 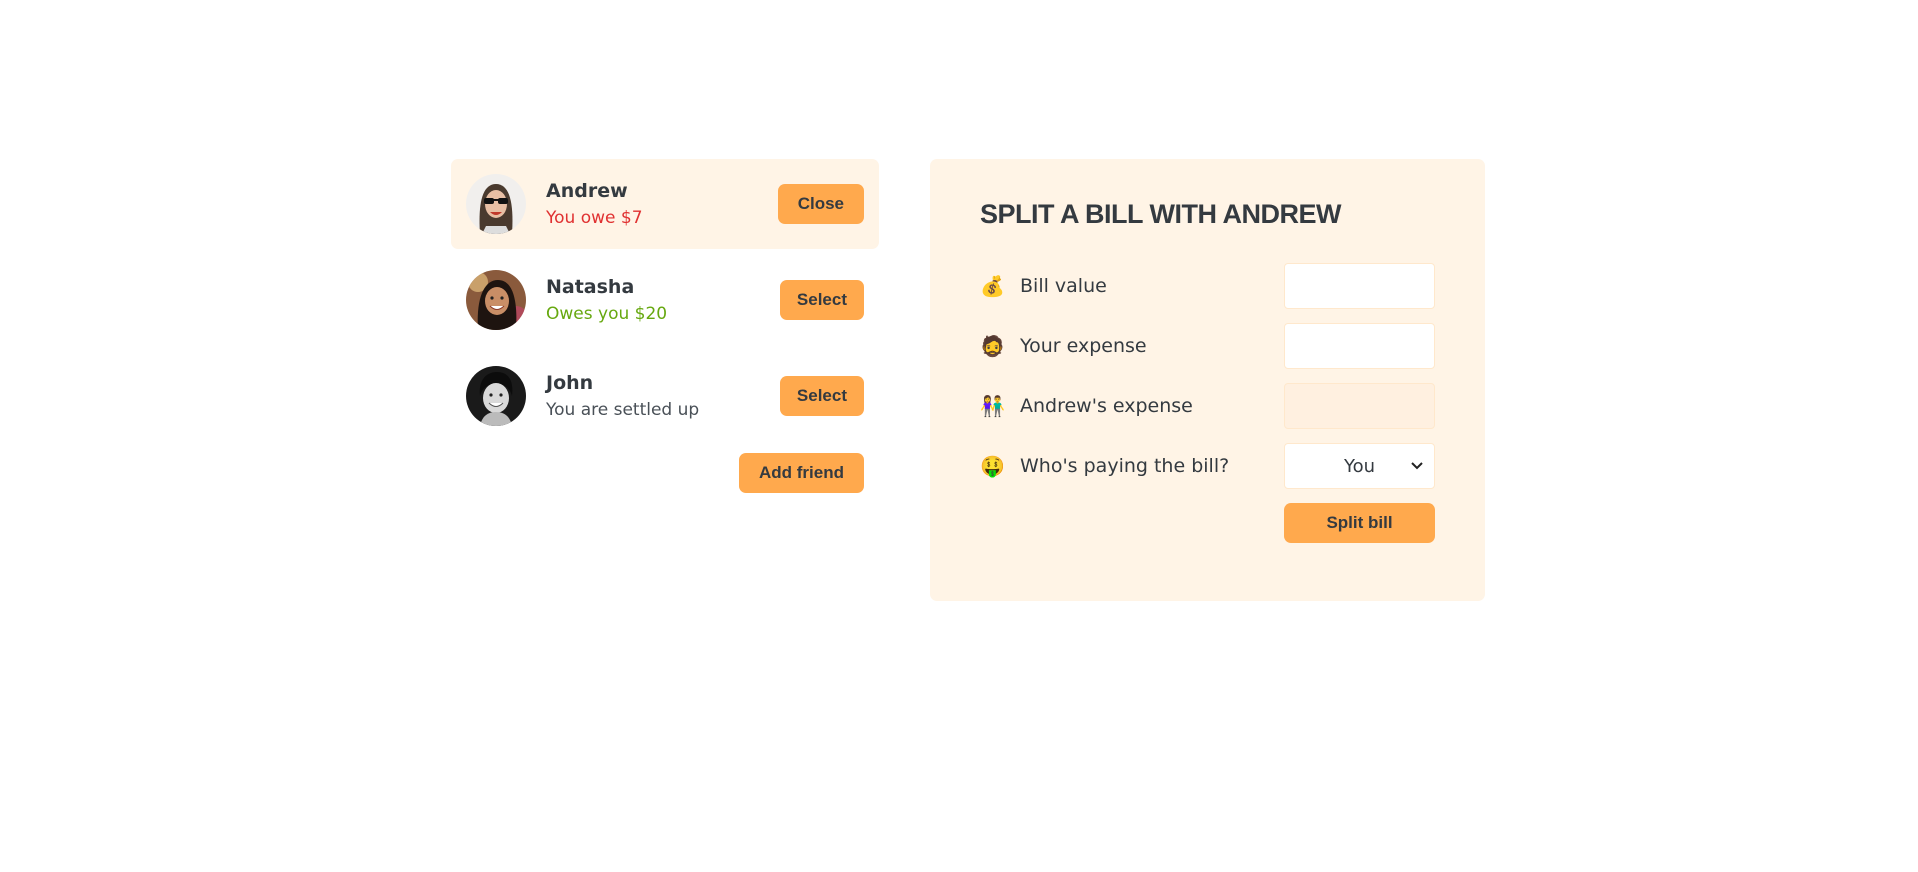 I want to click on friend-name: Andrew, so click(x=587, y=191).